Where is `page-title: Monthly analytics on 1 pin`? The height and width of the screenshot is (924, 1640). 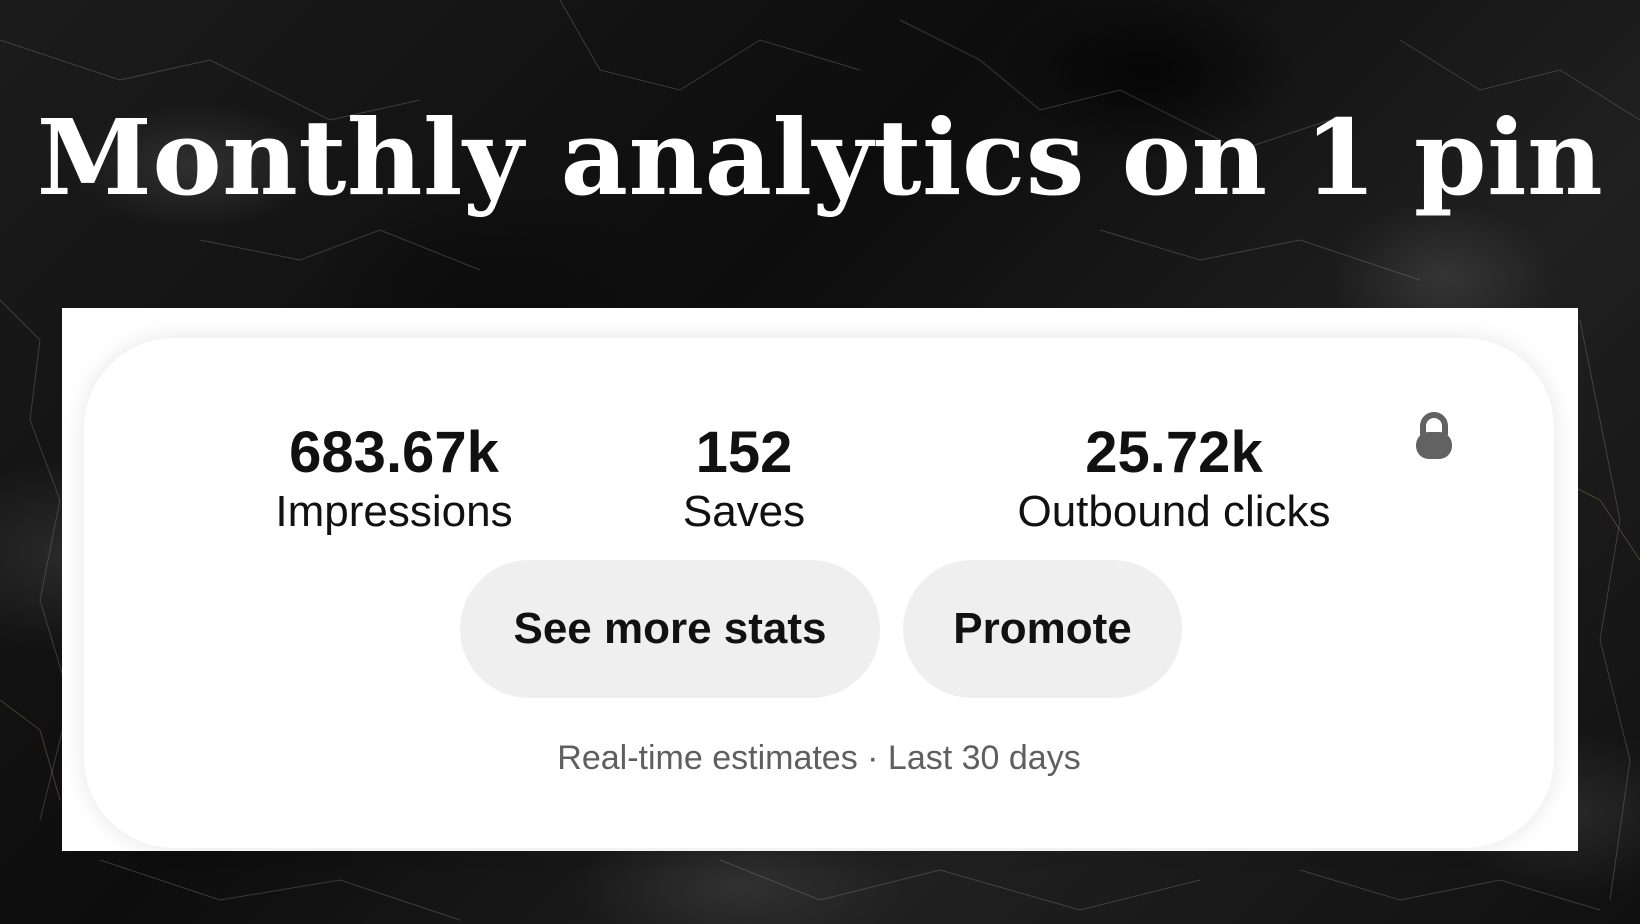 page-title: Monthly analytics on 1 pin is located at coordinates (820, 157).